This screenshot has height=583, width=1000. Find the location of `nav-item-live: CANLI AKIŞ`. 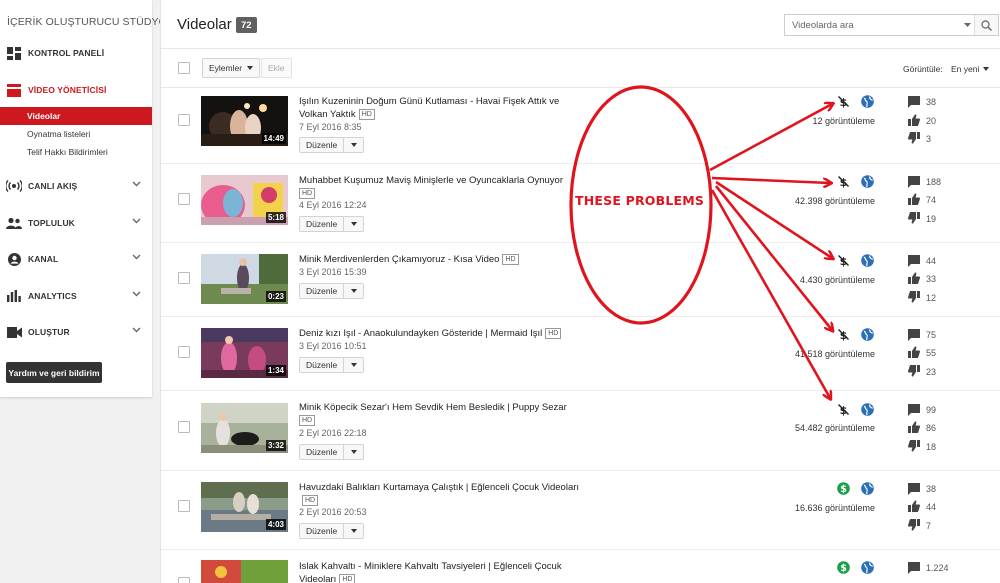

nav-item-live: CANLI AKIŞ is located at coordinates (76, 186).